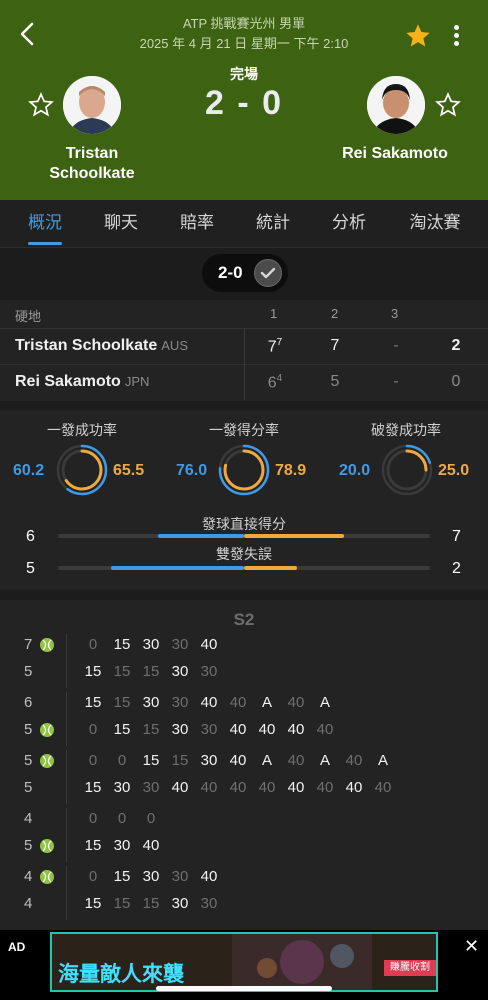 This screenshot has height=1000, width=488. What do you see at coordinates (244, 430) in the screenshot?
I see `stat-label-first-serve-won: 一發得分率` at bounding box center [244, 430].